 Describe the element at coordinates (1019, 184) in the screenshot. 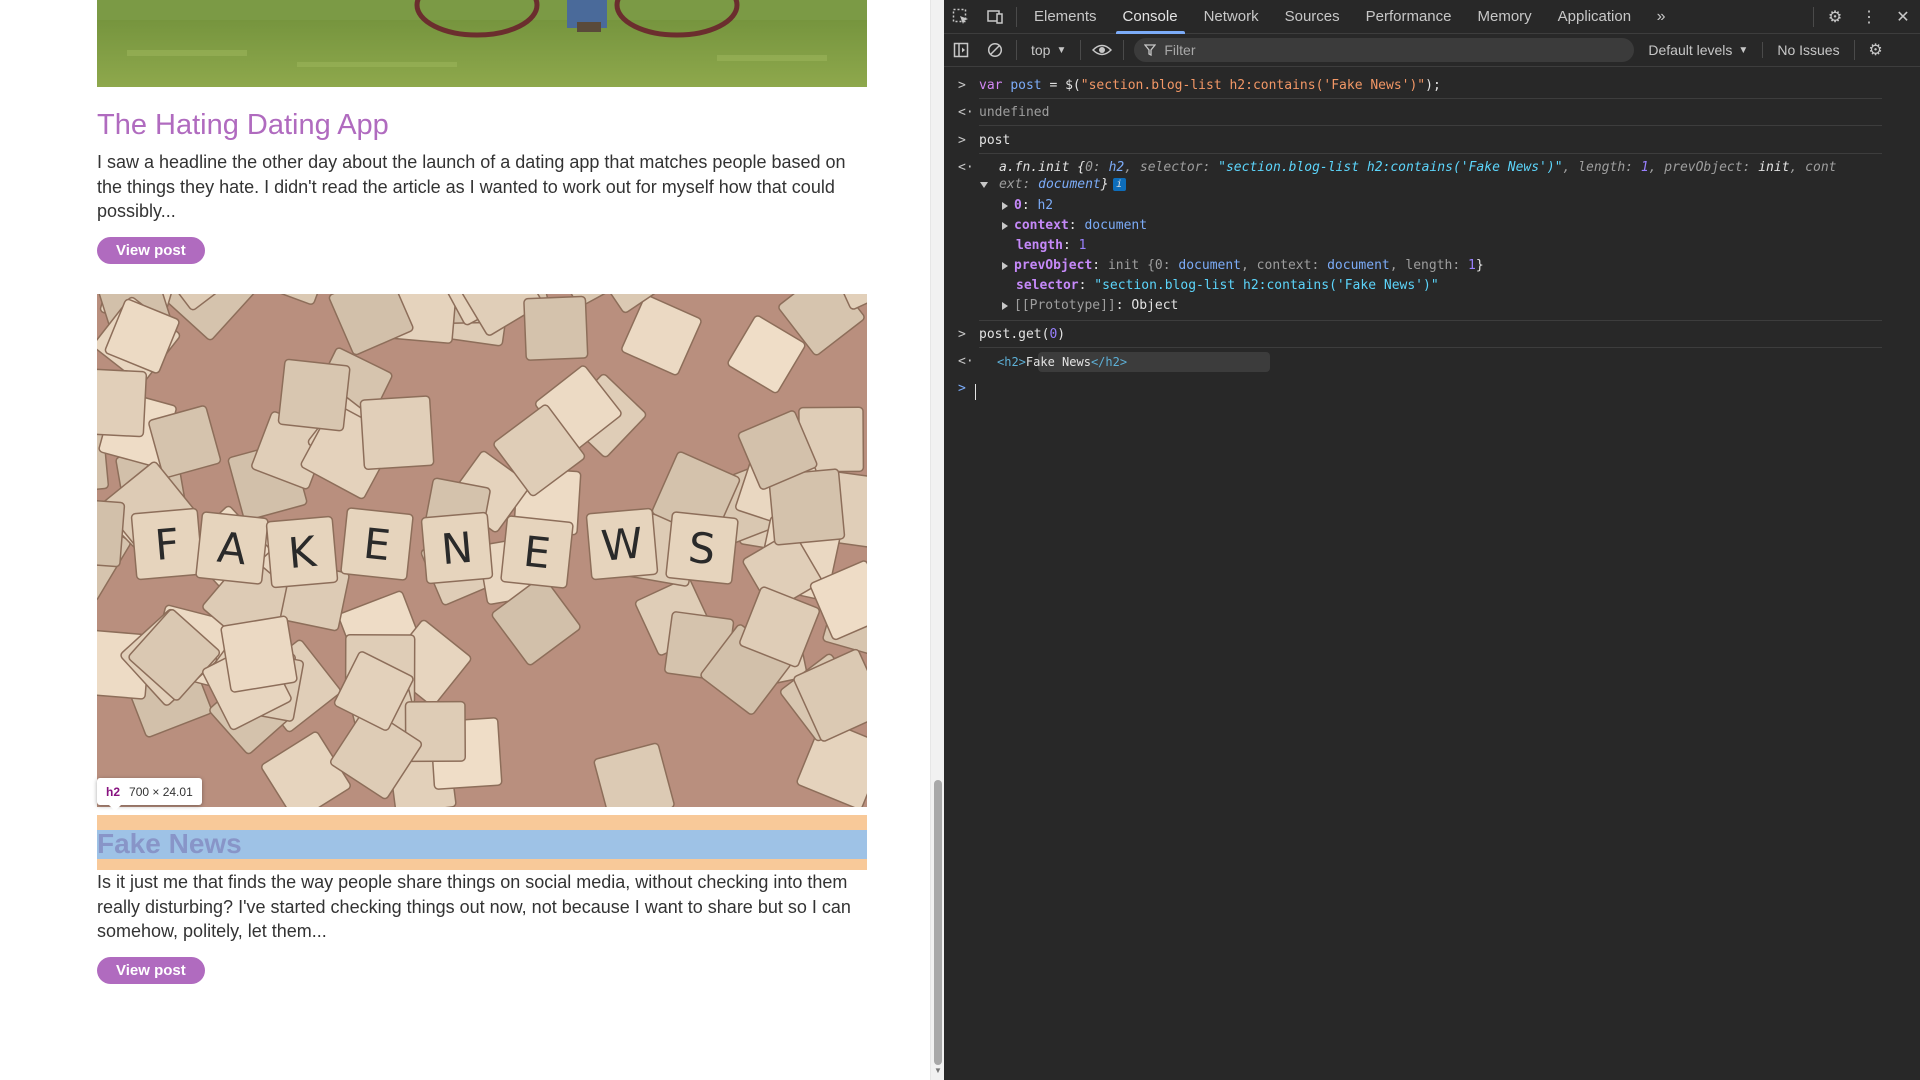

I see `obj-text: ext:` at that location.